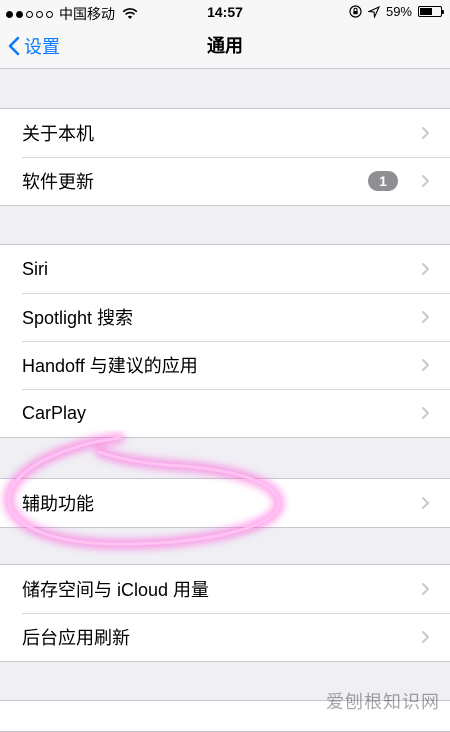  Describe the element at coordinates (225, 12) in the screenshot. I see `status-bar: 中国移动 14:57 59%` at that location.